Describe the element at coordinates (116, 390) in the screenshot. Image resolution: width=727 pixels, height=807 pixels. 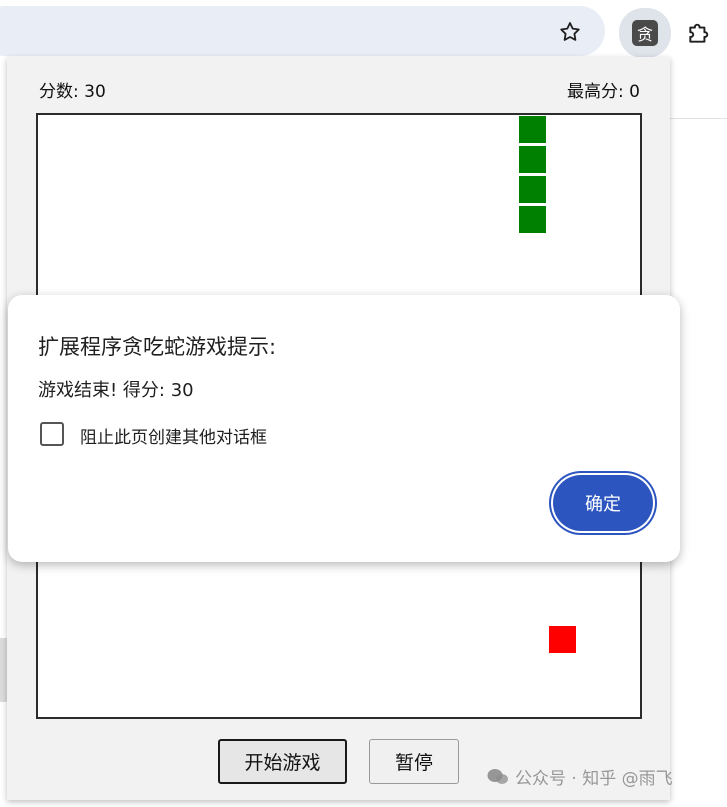
I see `dialog-message: 游戏结束! 得分: 30` at that location.